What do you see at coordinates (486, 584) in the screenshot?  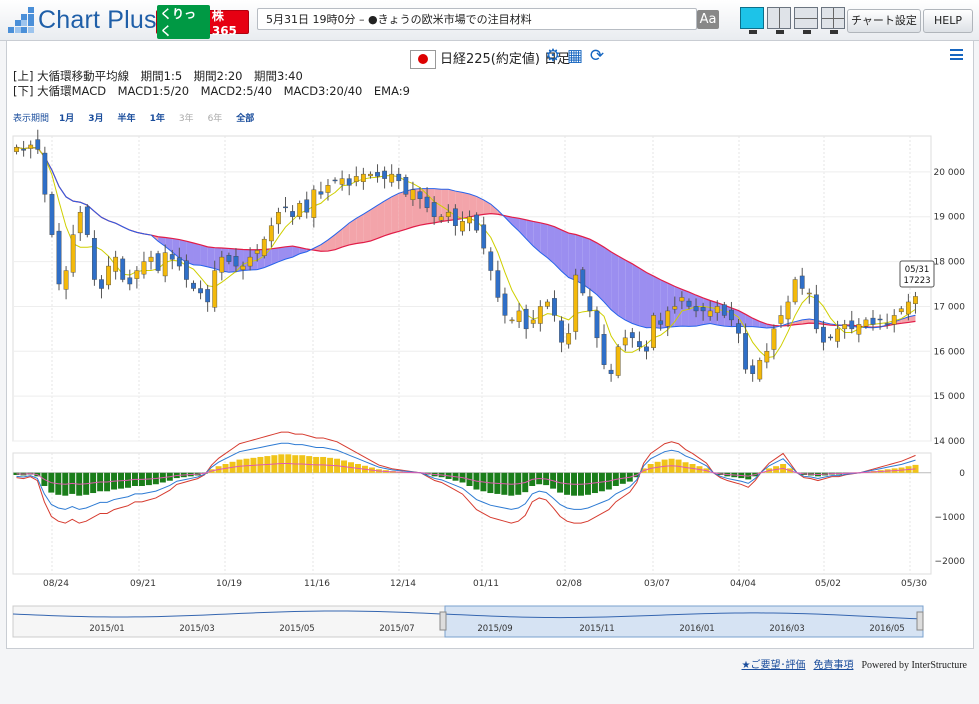 I see `x-tick-label: 01/11` at bounding box center [486, 584].